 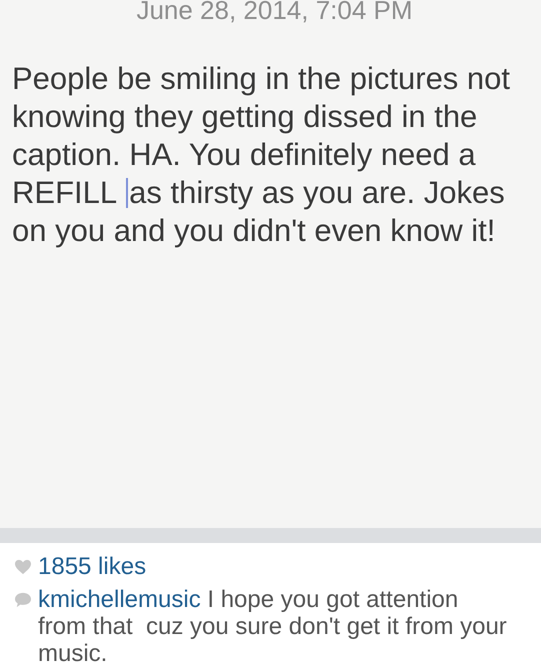 I want to click on note-text: on you and you didn't even know it!, so click(x=254, y=231).